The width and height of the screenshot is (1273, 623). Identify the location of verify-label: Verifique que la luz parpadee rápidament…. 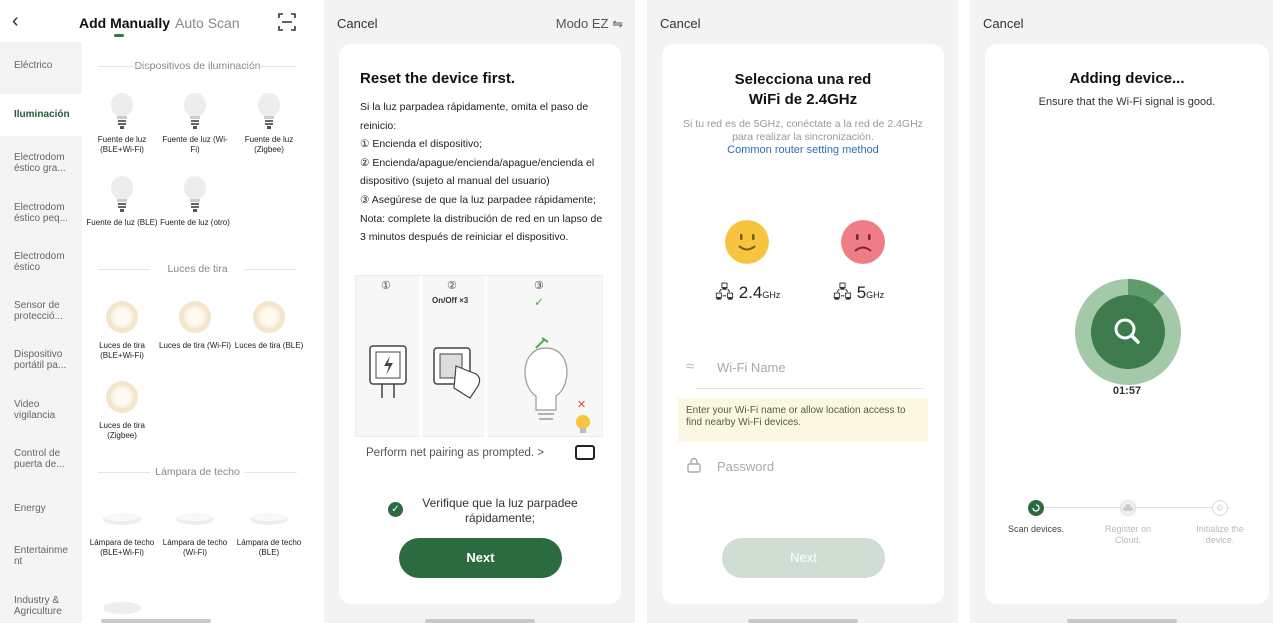
(500, 510).